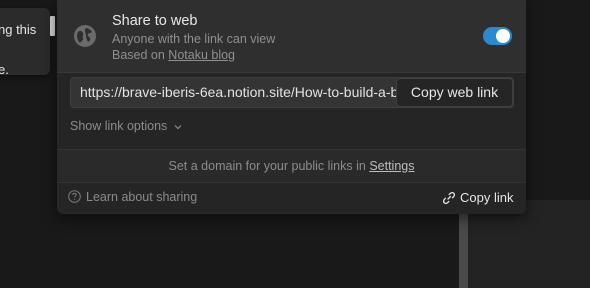 This screenshot has width=590, height=288. Describe the element at coordinates (194, 39) in the screenshot. I see `share-subtitle: Anyone with the link can view` at that location.